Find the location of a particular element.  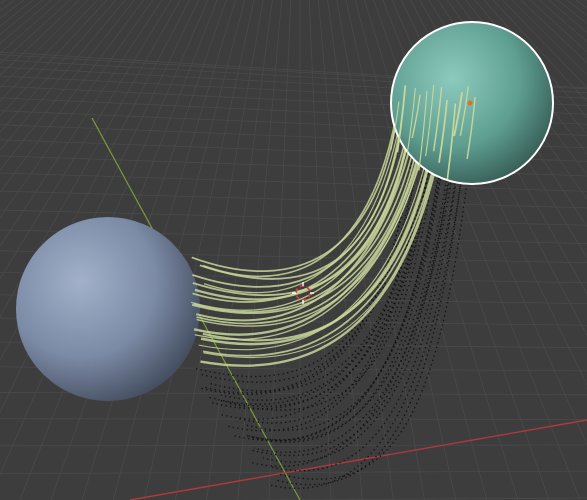

x-axis-line is located at coordinates (358, 459).